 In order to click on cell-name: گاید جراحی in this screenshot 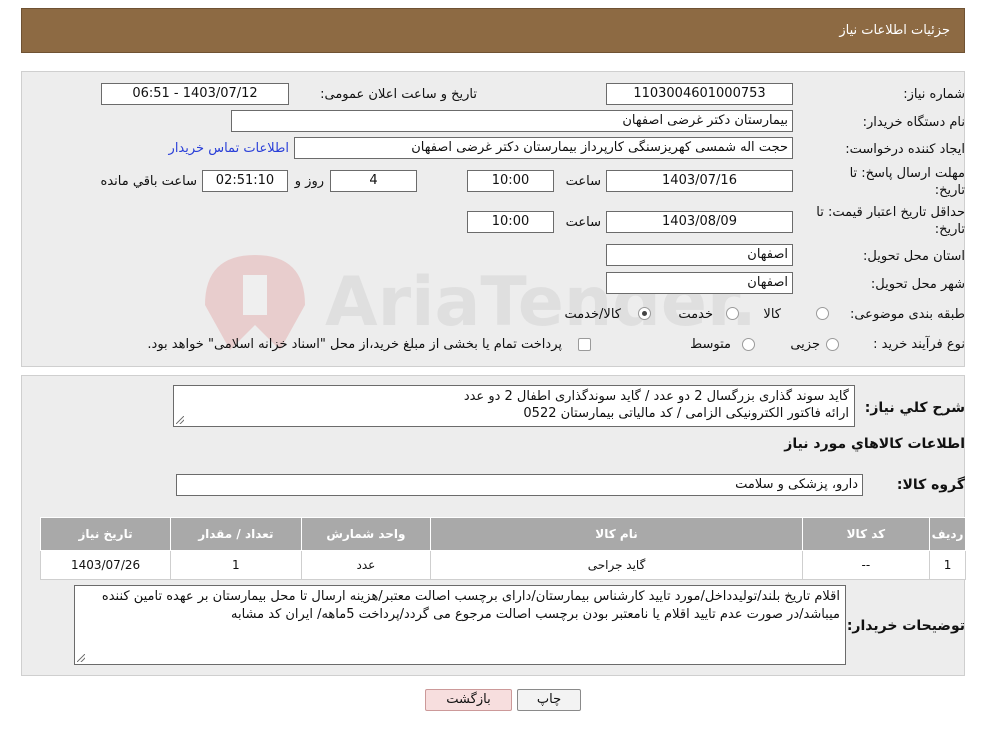, I will do `click(616, 565)`.